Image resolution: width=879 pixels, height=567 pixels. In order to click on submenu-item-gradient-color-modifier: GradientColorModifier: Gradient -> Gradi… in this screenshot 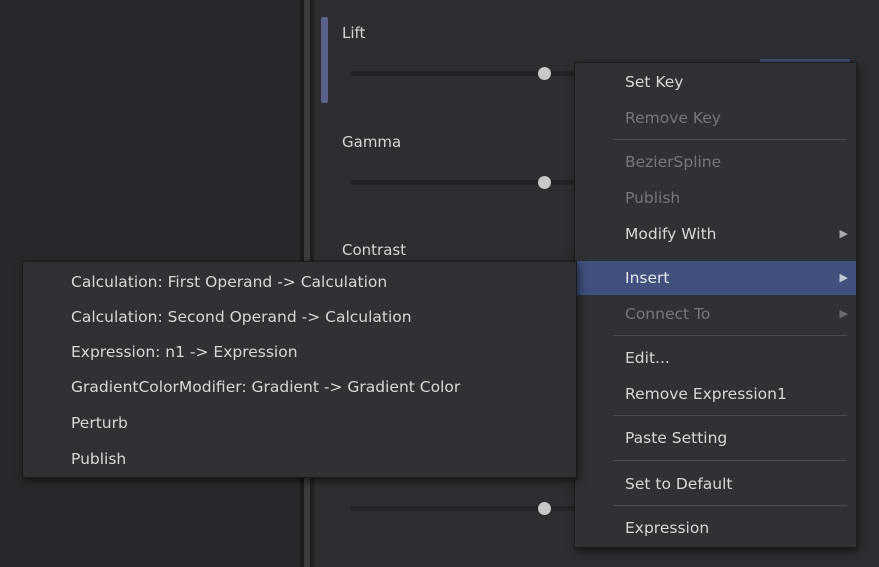, I will do `click(299, 387)`.